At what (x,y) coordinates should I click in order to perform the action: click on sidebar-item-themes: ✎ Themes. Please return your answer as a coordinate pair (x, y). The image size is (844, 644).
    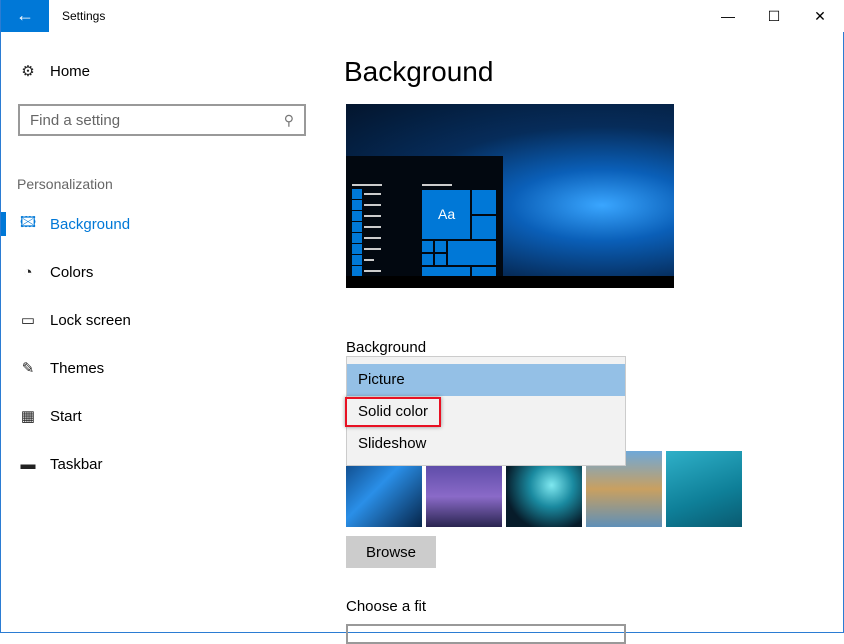
    Looking at the image, I should click on (61, 368).